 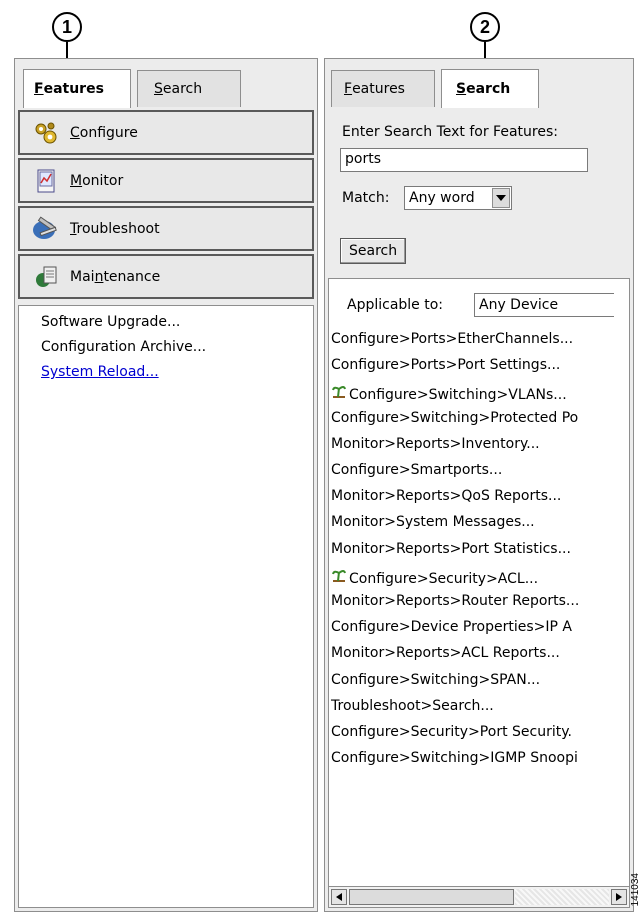 I want to click on maintenance-label: Maintenance, so click(x=115, y=276).